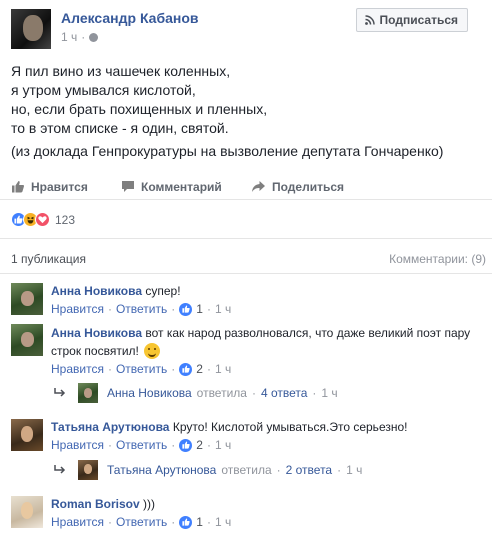 Image resolution: width=492 pixels, height=536 pixels. Describe the element at coordinates (290, 427) in the screenshot. I see `comment-text: Круто! Кислотой умываться.Это серьезно!` at that location.